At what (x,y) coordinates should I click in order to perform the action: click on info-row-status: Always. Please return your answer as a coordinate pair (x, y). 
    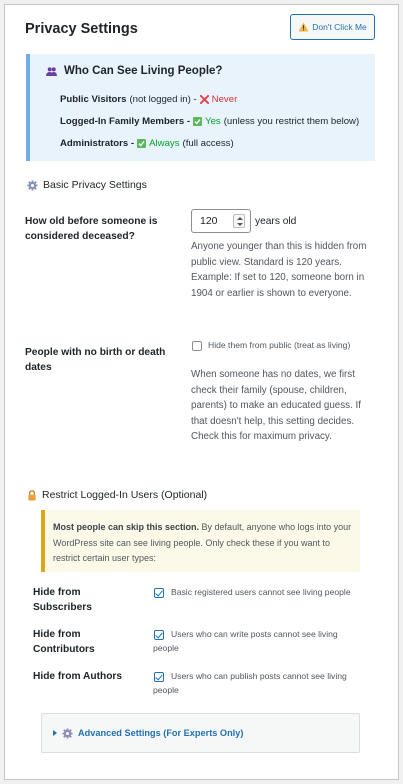
    Looking at the image, I should click on (164, 143).